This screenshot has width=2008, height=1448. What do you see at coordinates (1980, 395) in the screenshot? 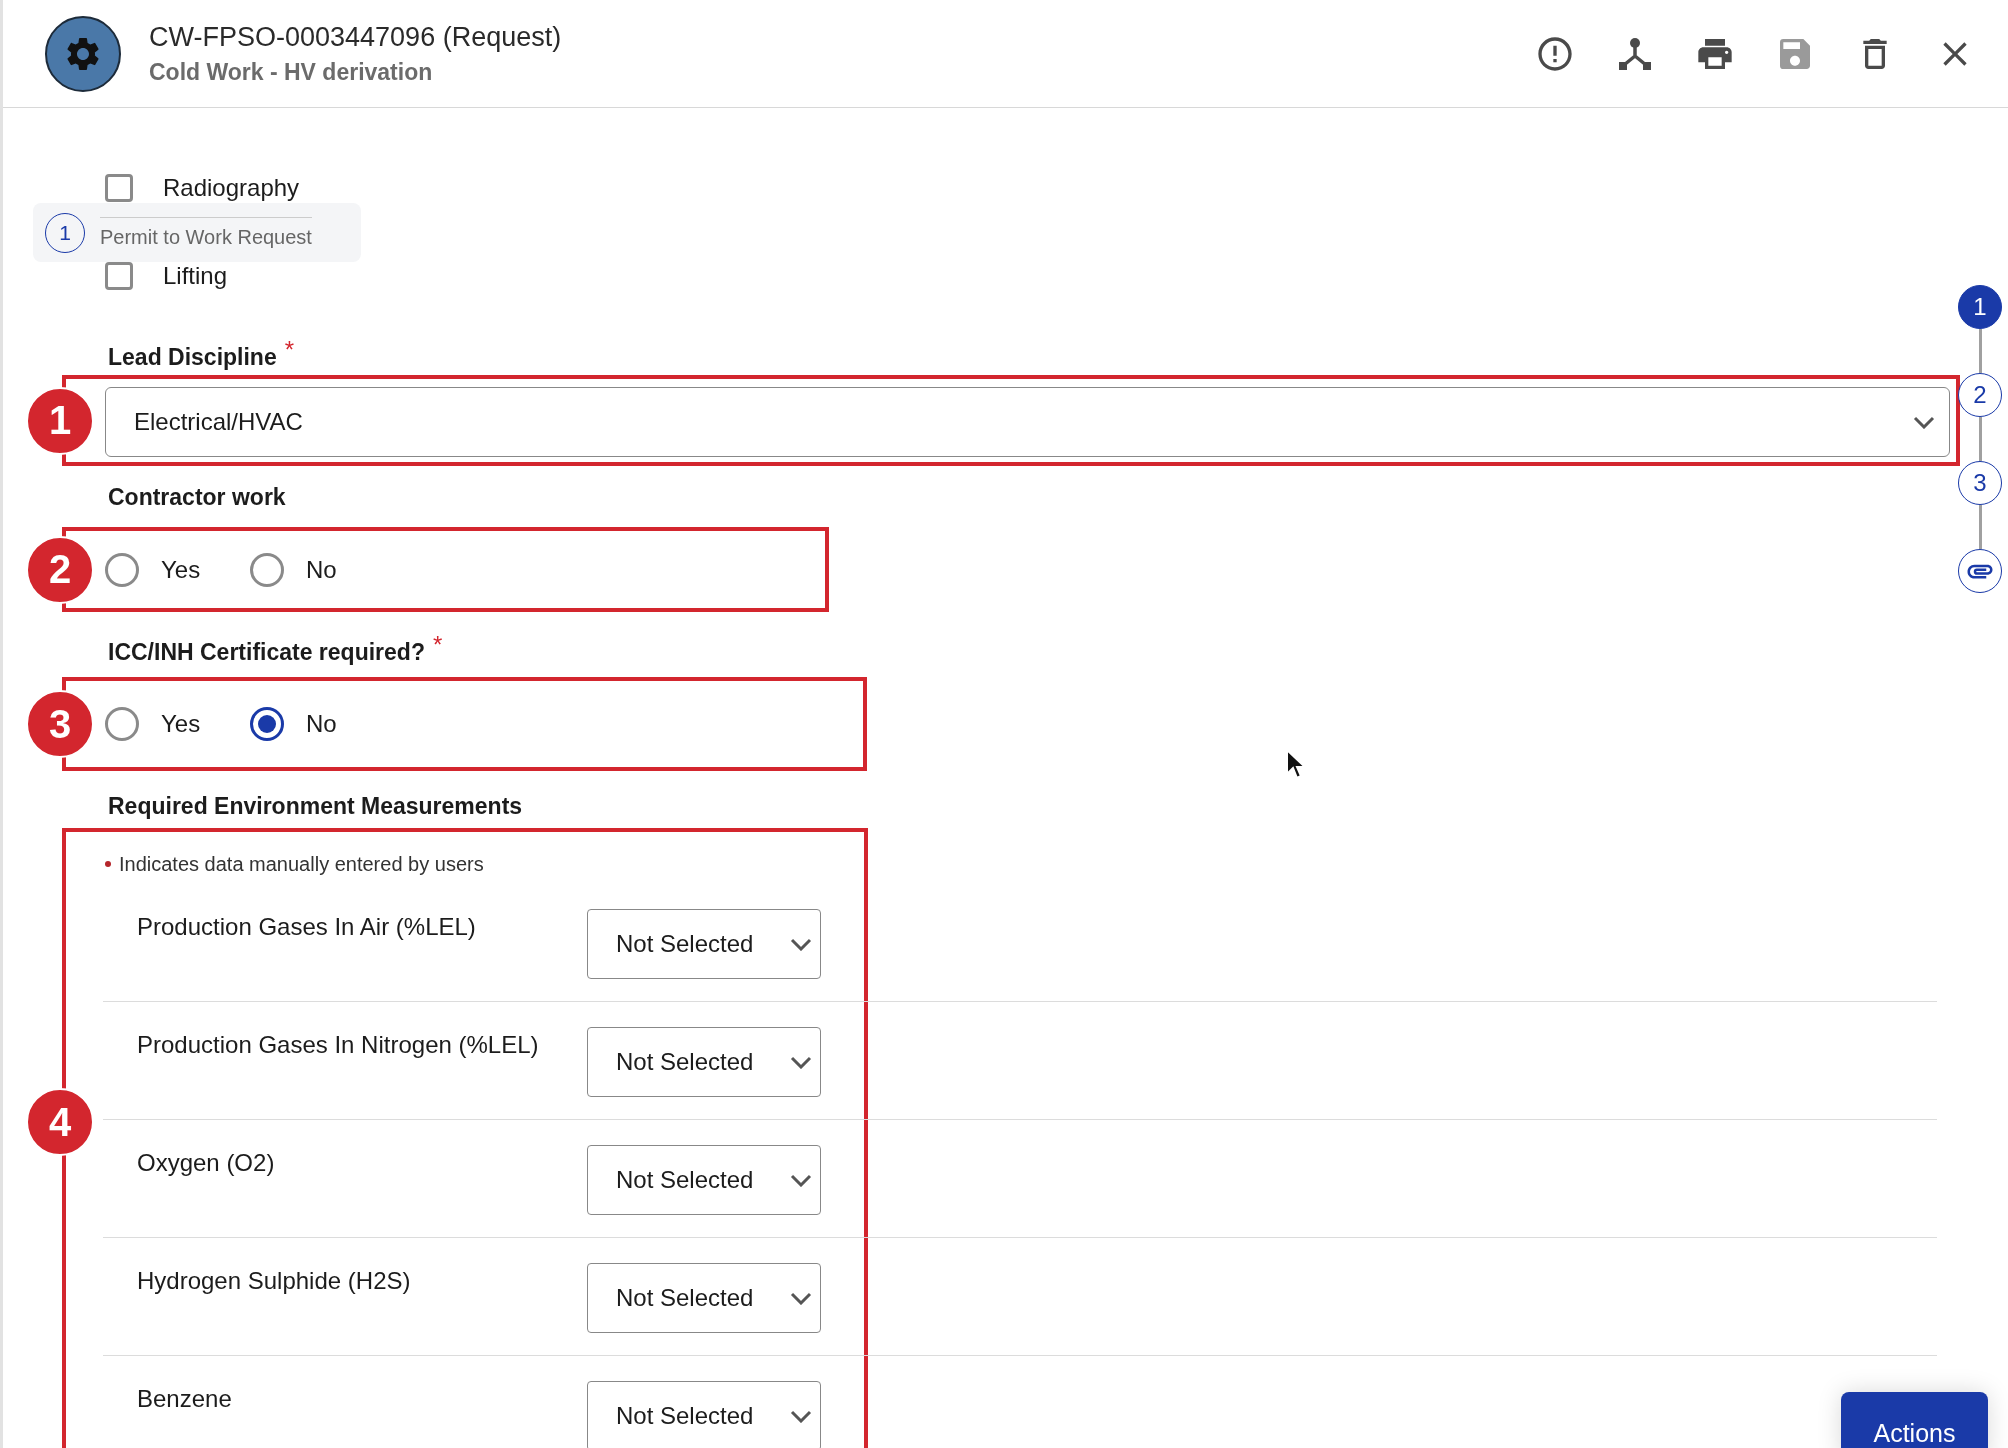
I see `step-button: 2` at bounding box center [1980, 395].